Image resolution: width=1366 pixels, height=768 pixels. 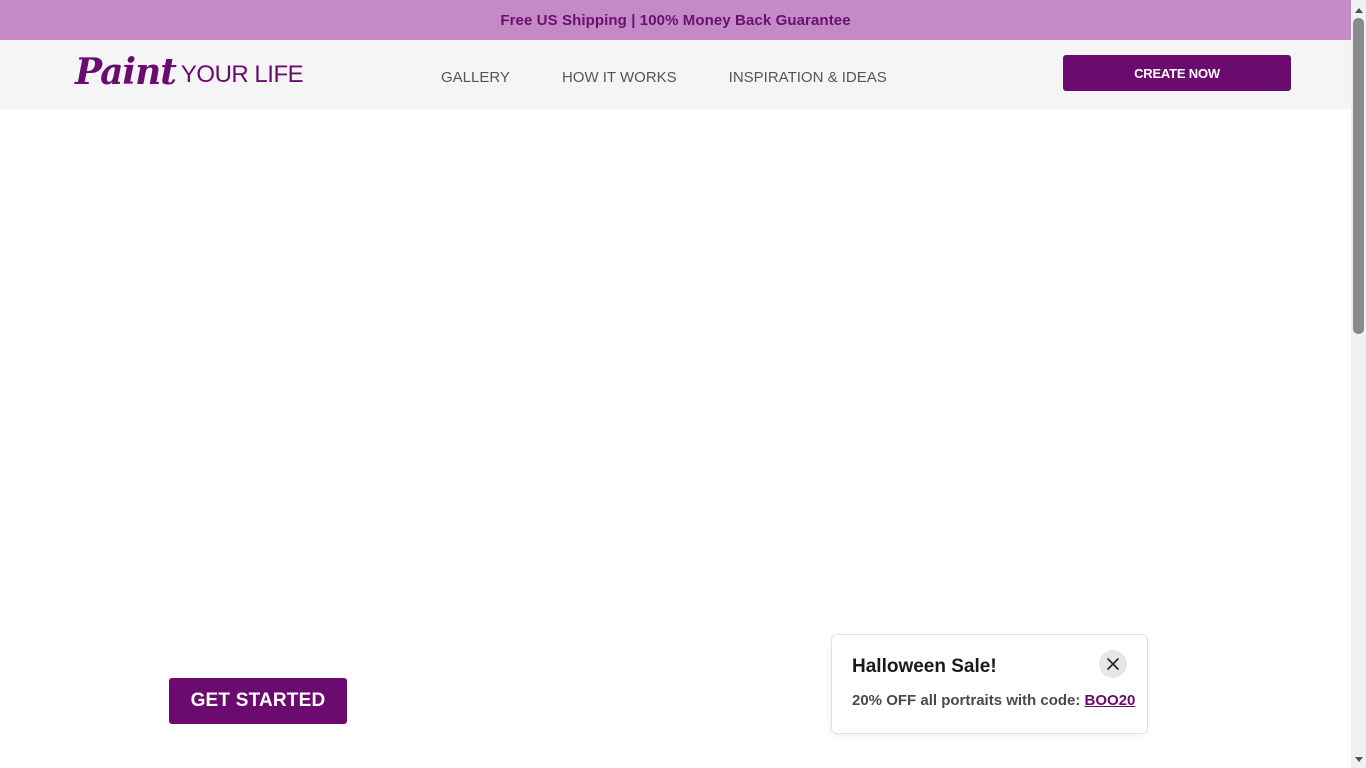 I want to click on nav-gallery: GALLERY, so click(x=475, y=75).